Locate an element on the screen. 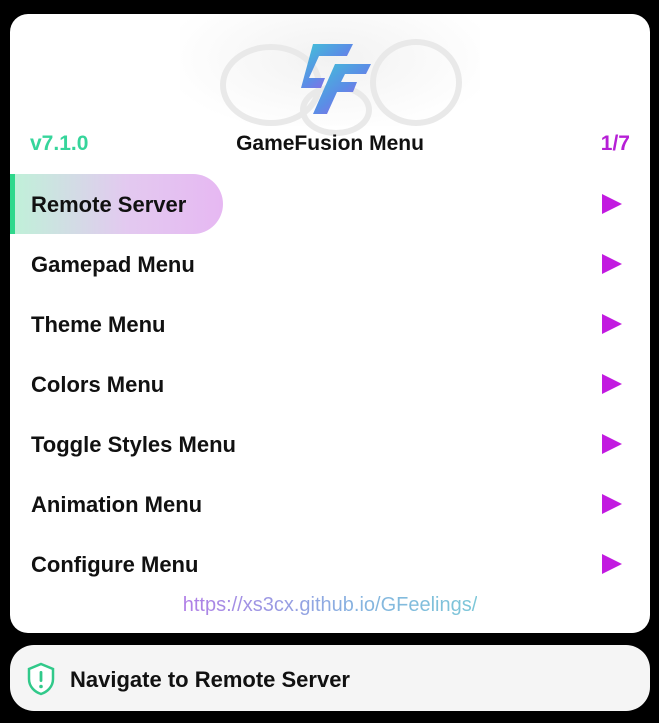 The width and height of the screenshot is (659, 723). menu-title: GameFusion Menu is located at coordinates (330, 143).